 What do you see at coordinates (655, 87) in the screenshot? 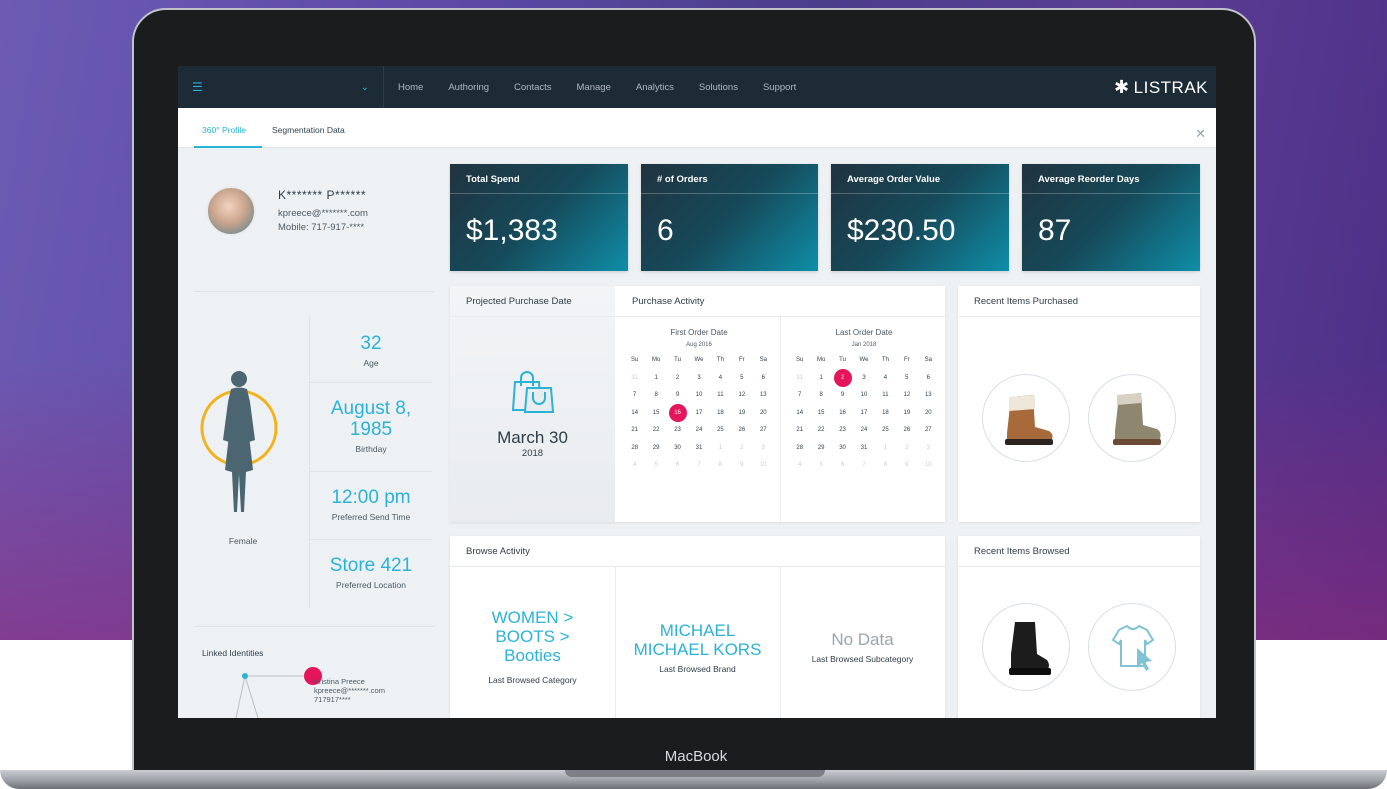
I see `nav-analytics: Analytics` at bounding box center [655, 87].